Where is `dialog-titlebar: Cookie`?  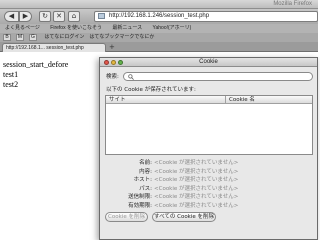
dialog-titlebar: Cookie is located at coordinates (208, 62).